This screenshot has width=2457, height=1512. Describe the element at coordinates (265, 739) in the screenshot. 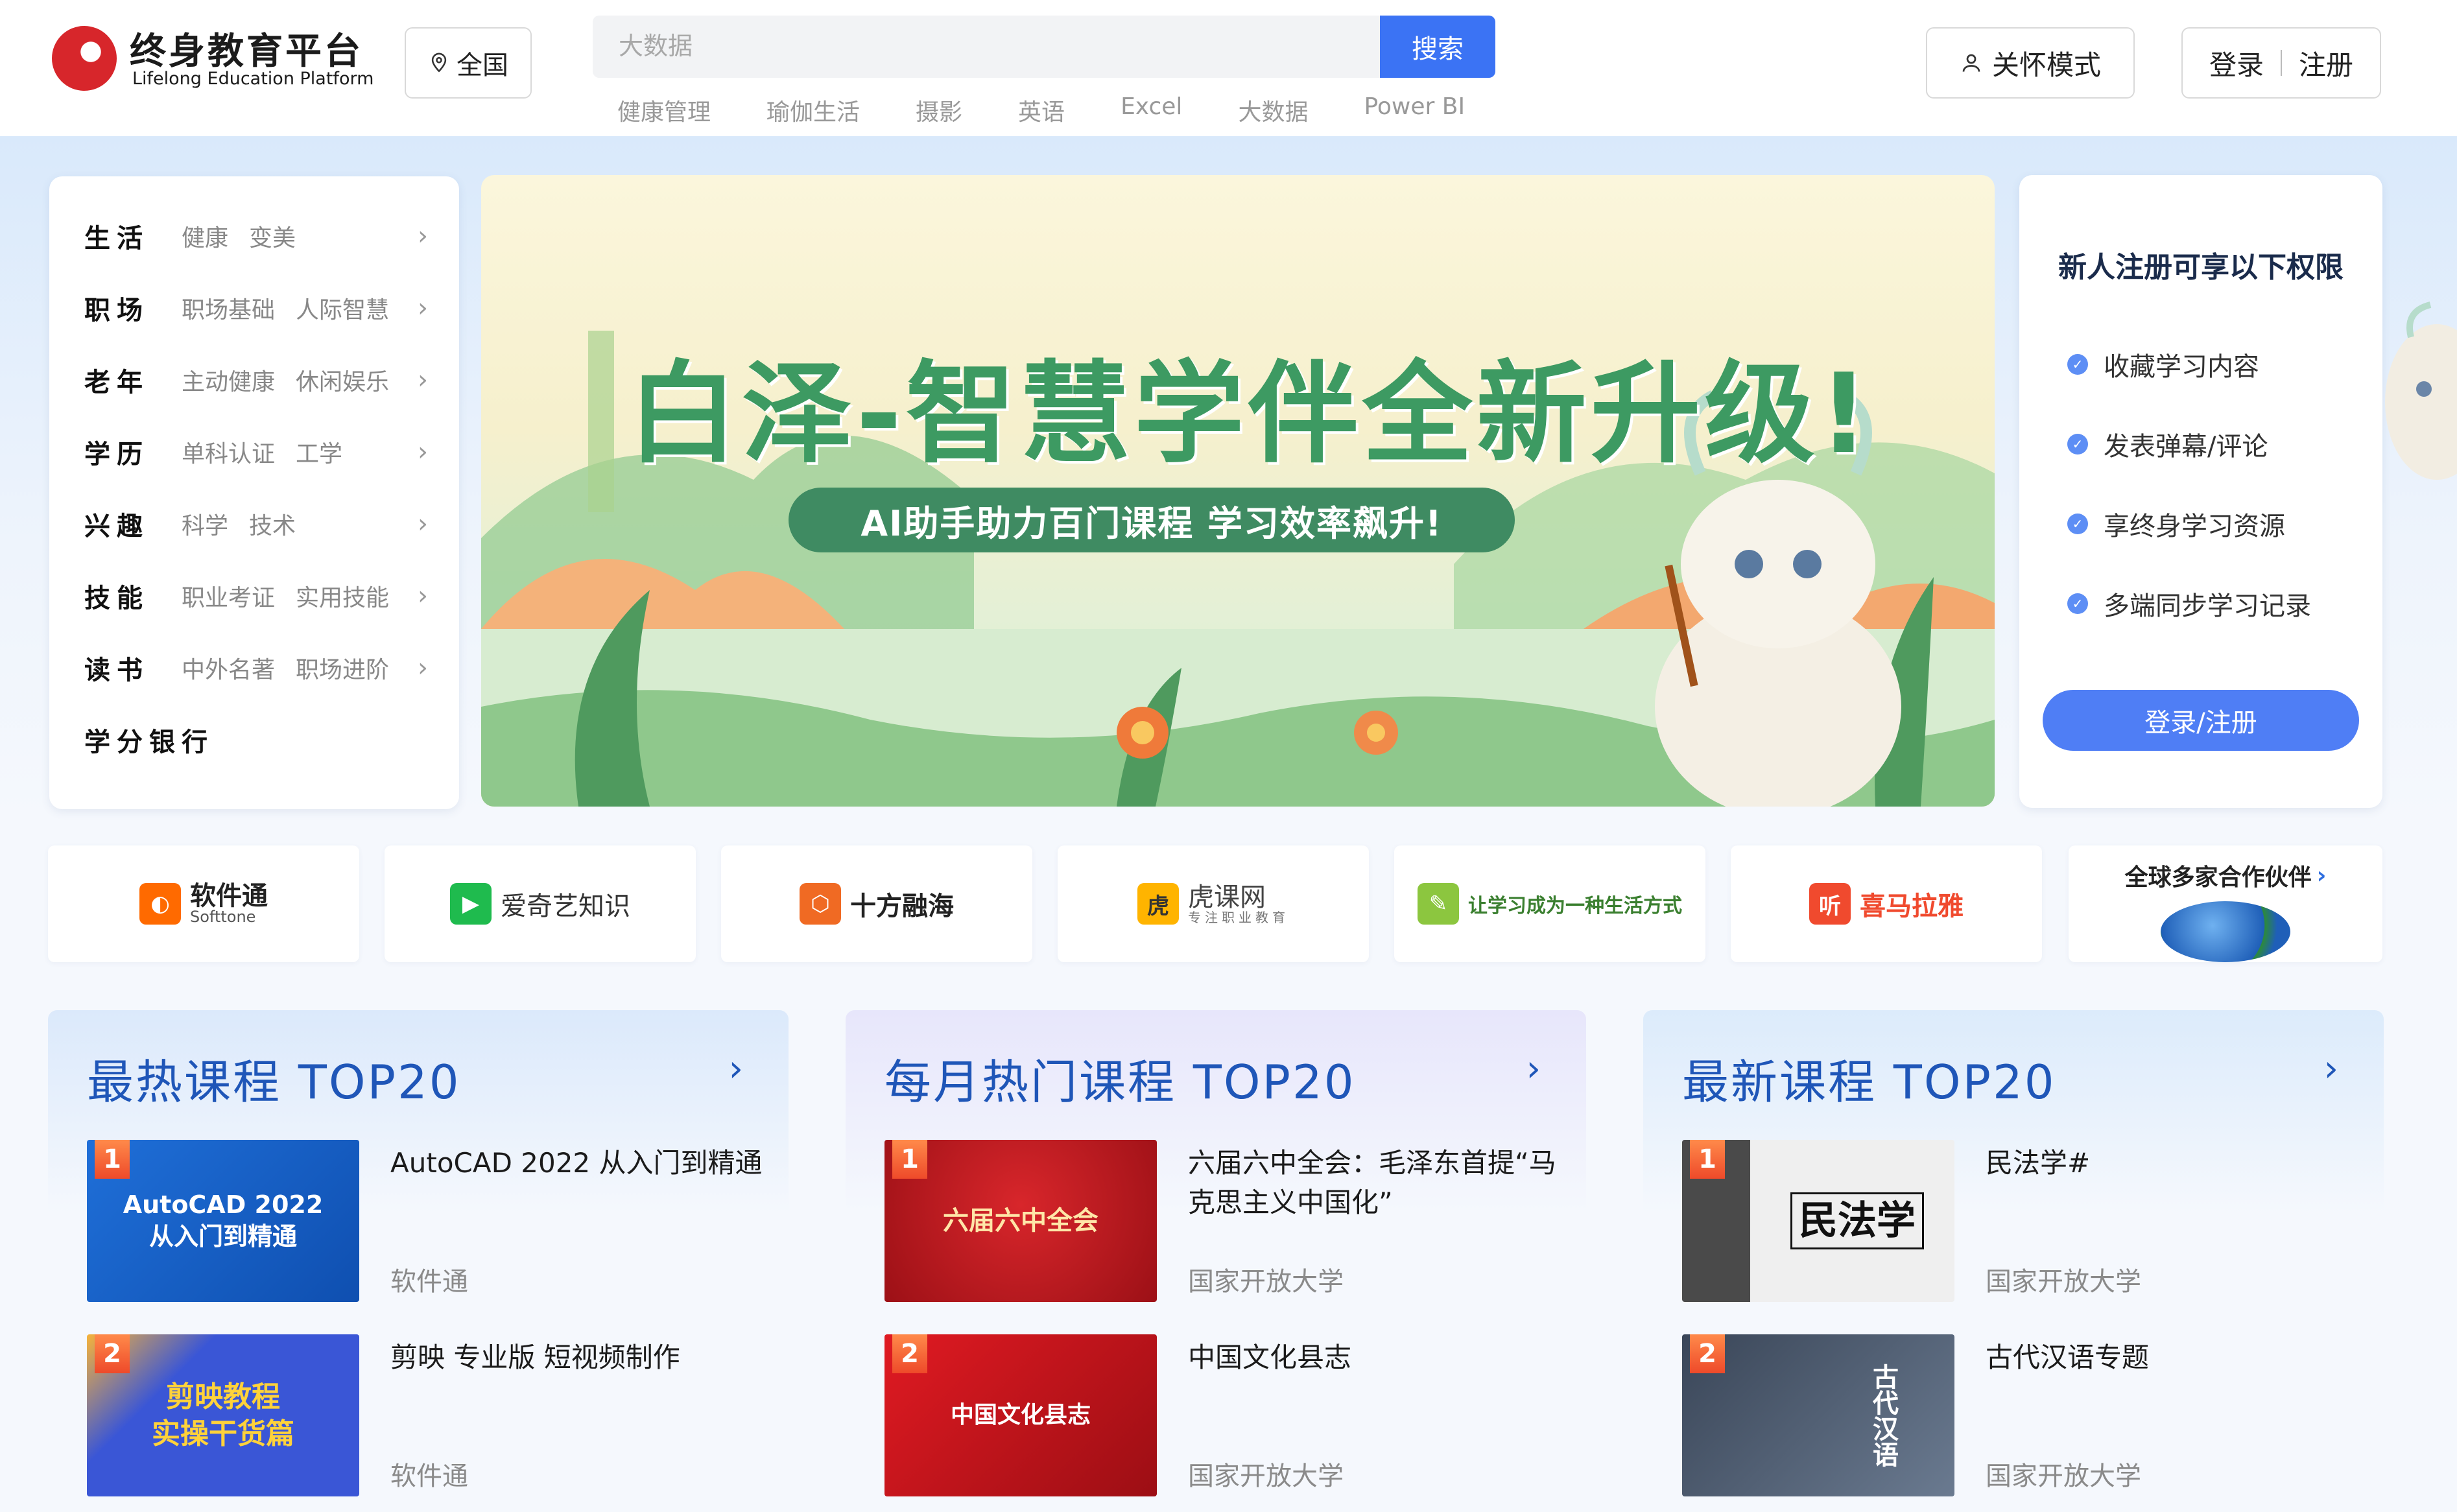

I see `category-item-credit-bank: 学分银行` at that location.